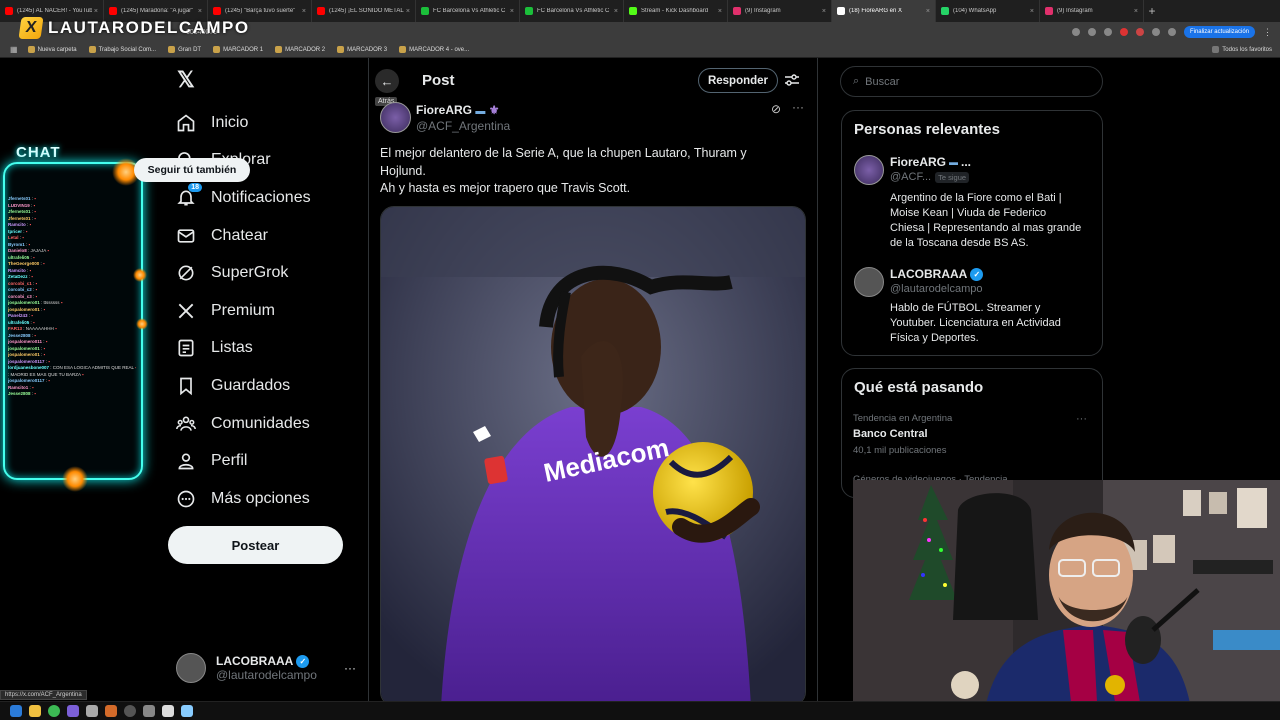  I want to click on x-logo-icon: 𝕏, so click(188, 80).